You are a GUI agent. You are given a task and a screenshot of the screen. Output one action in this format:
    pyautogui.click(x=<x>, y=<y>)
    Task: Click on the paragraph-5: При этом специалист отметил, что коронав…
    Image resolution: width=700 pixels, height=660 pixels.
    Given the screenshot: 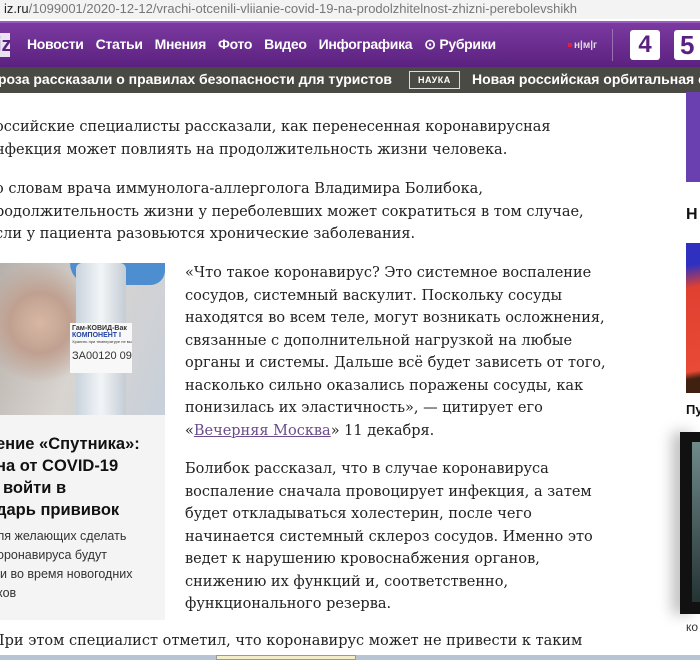 What is the action you would take?
    pyautogui.click(x=291, y=641)
    